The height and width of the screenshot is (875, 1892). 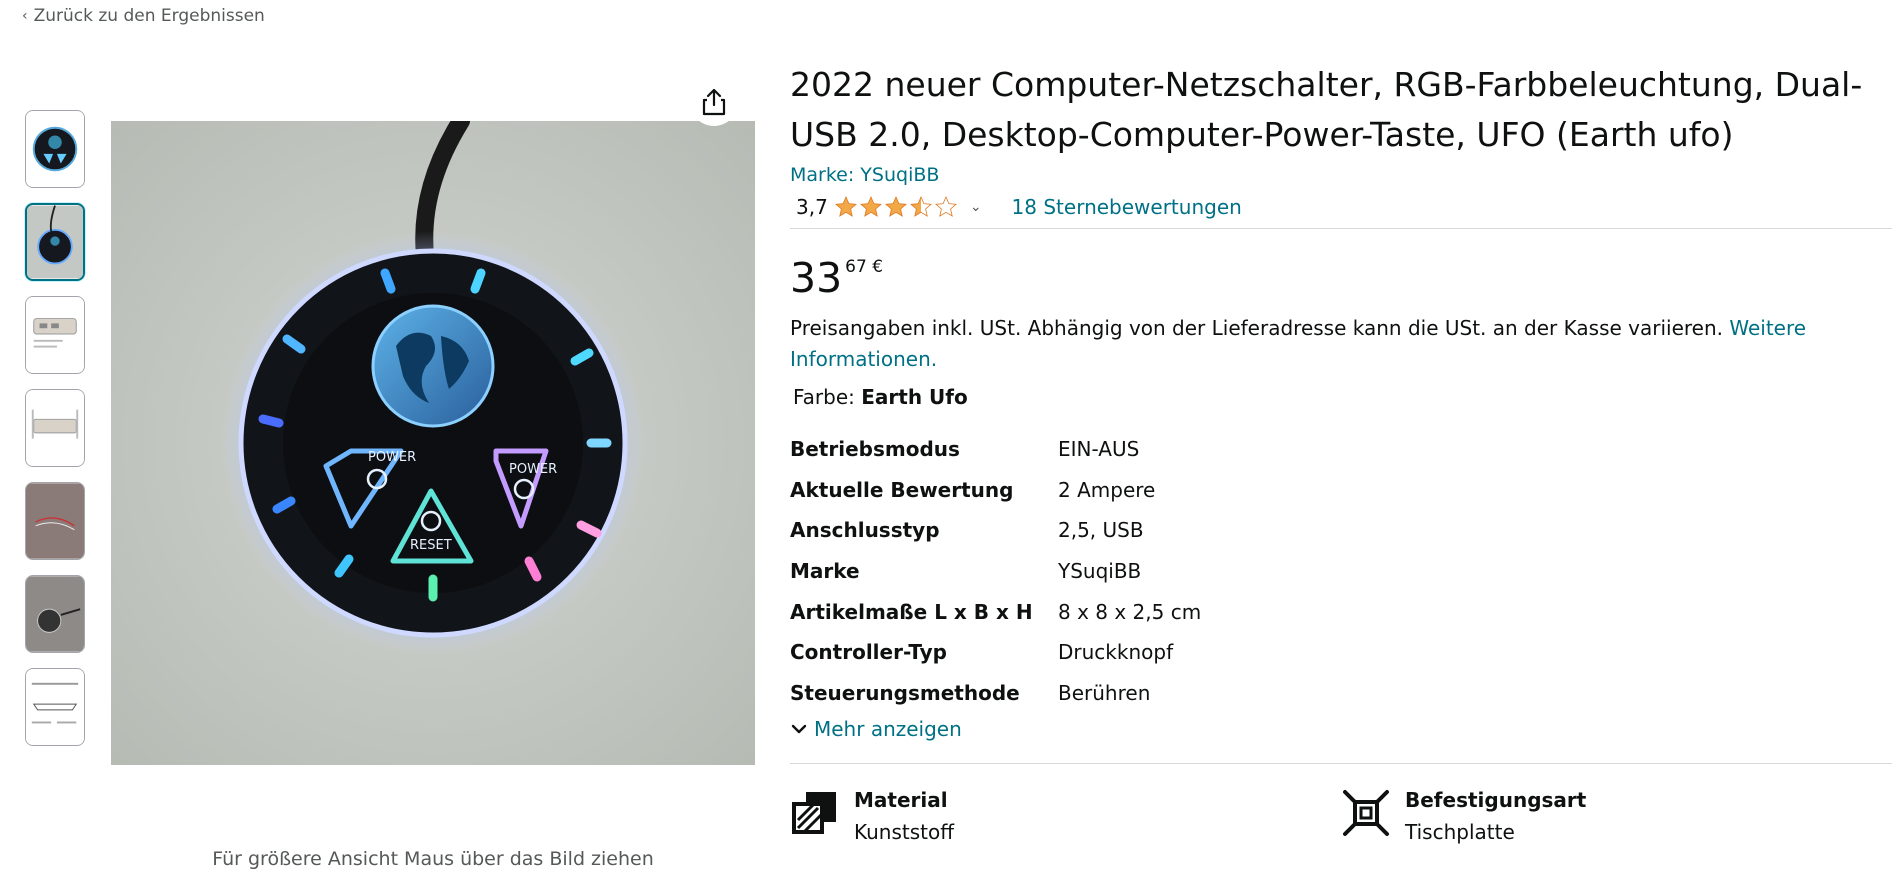 What do you see at coordinates (888, 729) in the screenshot?
I see `show-more-label: Mehr anzeigen` at bounding box center [888, 729].